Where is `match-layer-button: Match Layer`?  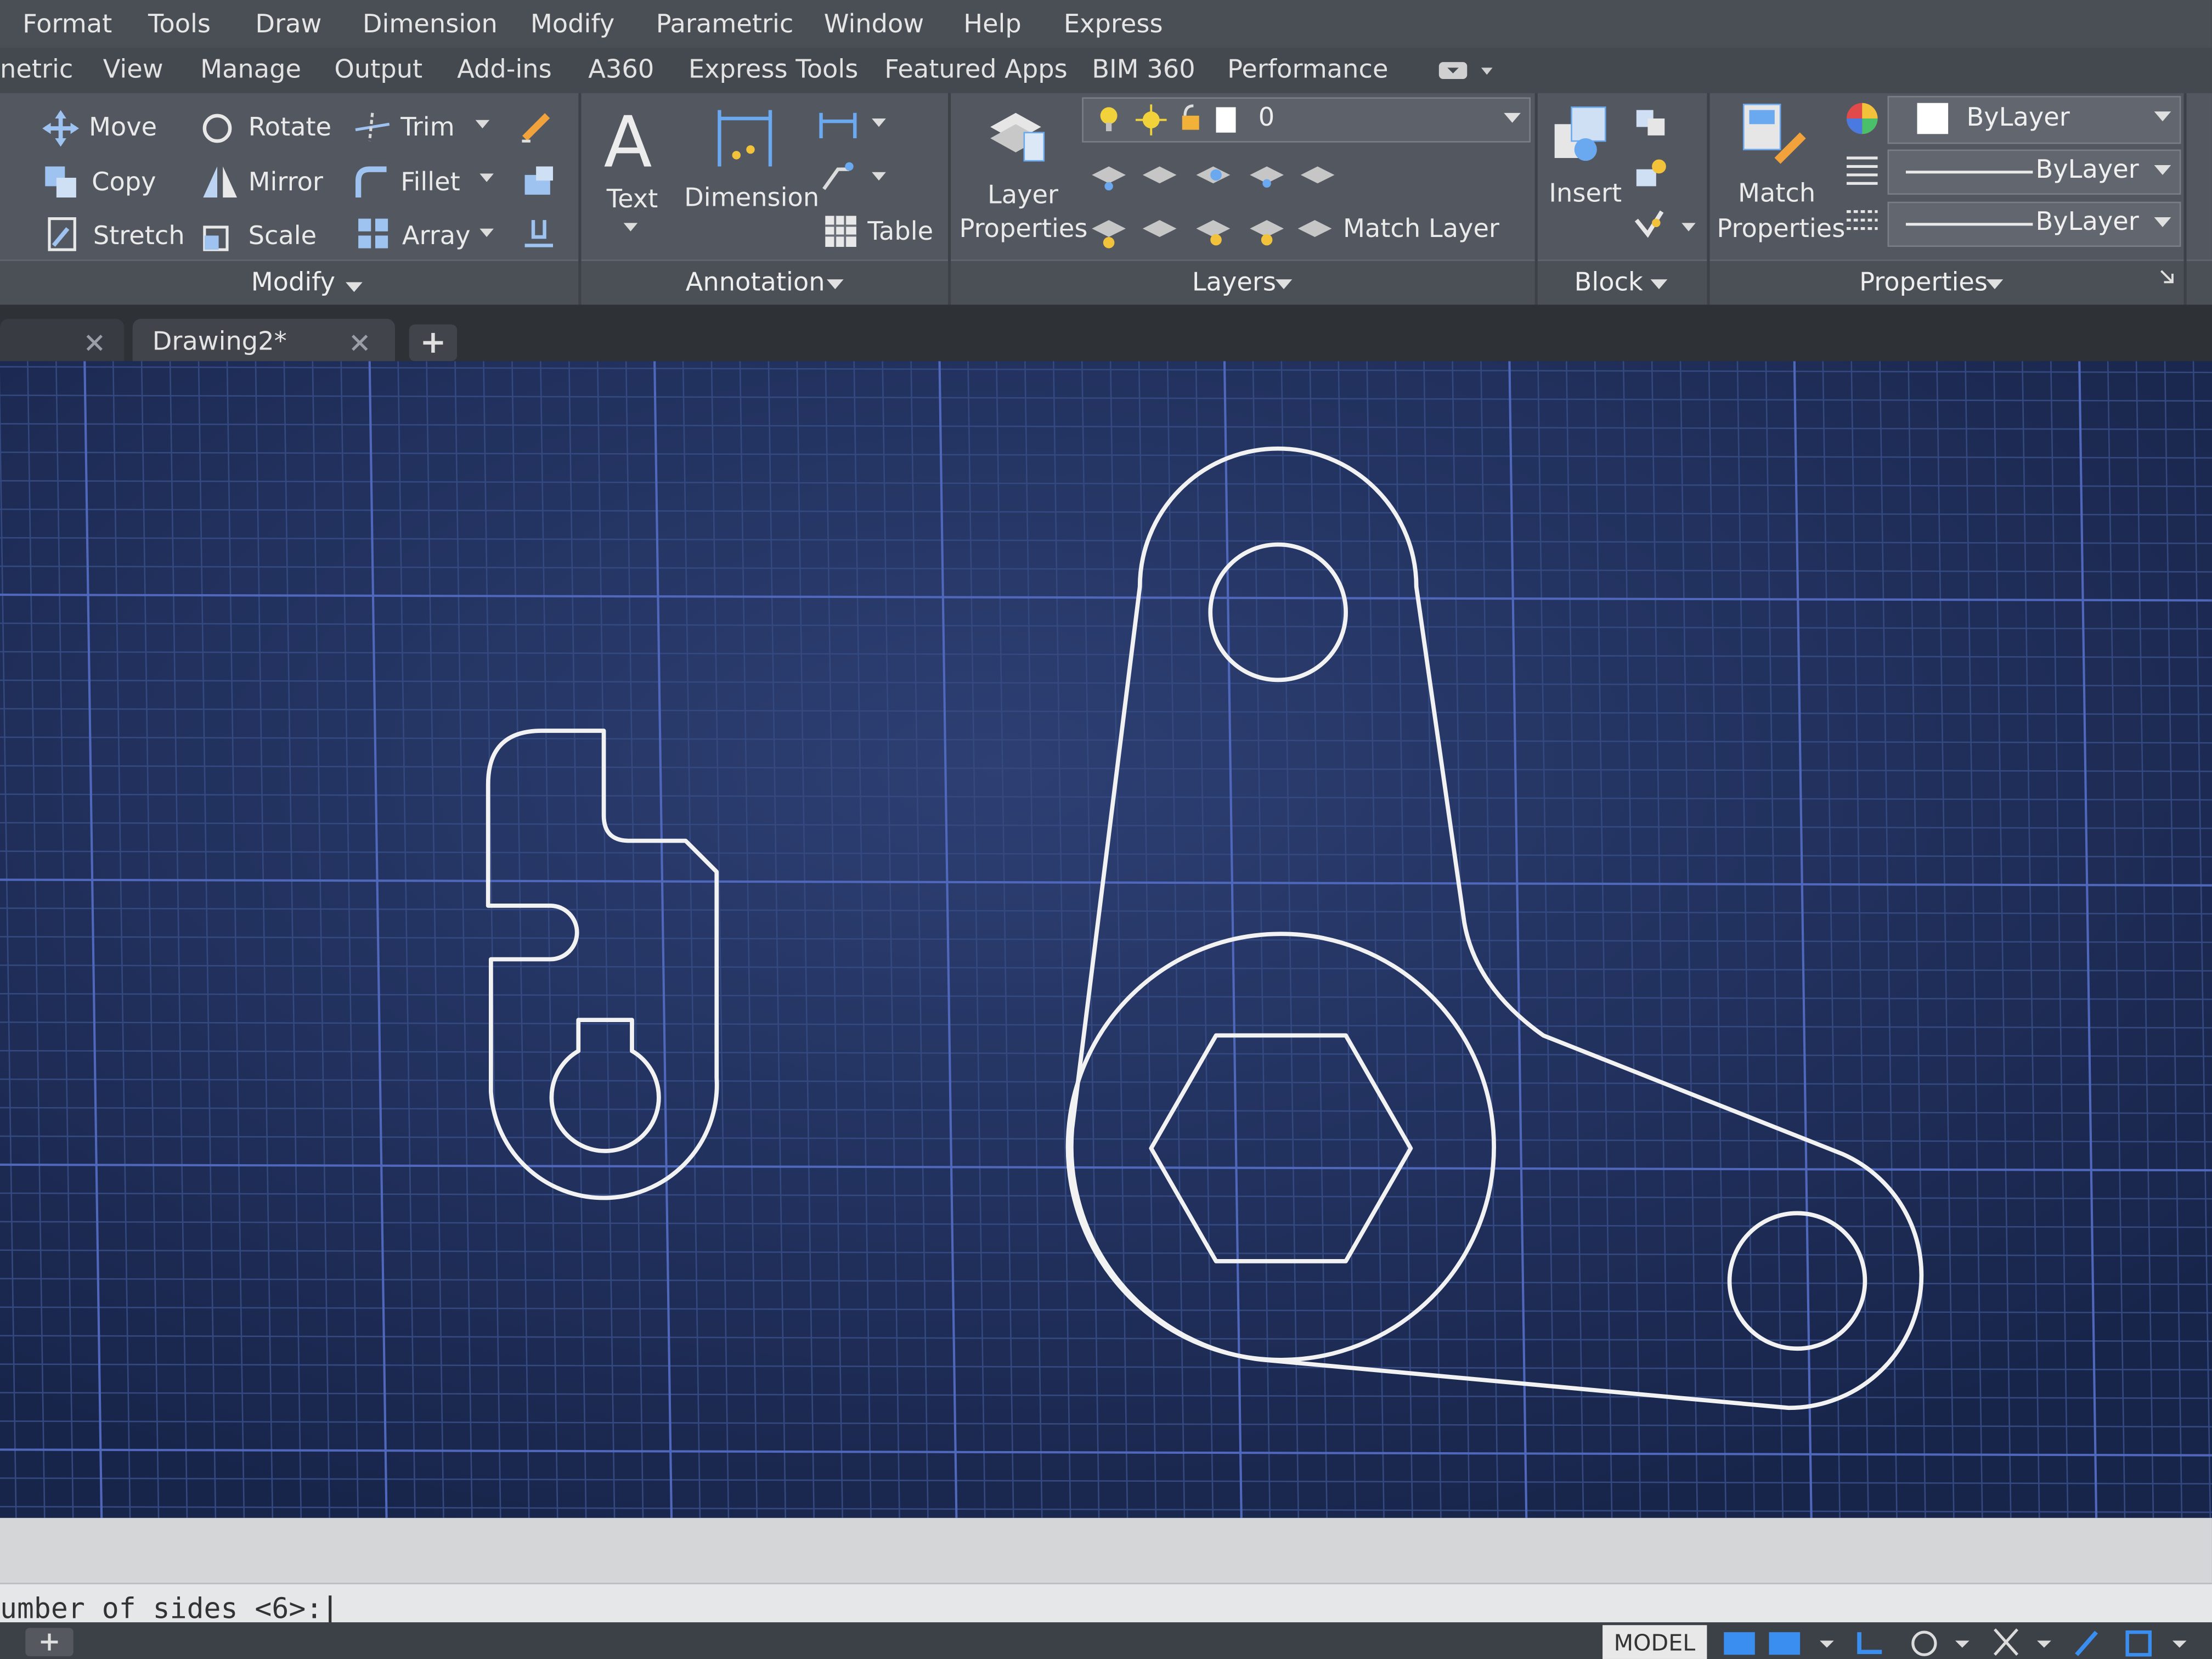
match-layer-button: Match Layer is located at coordinates (1421, 229).